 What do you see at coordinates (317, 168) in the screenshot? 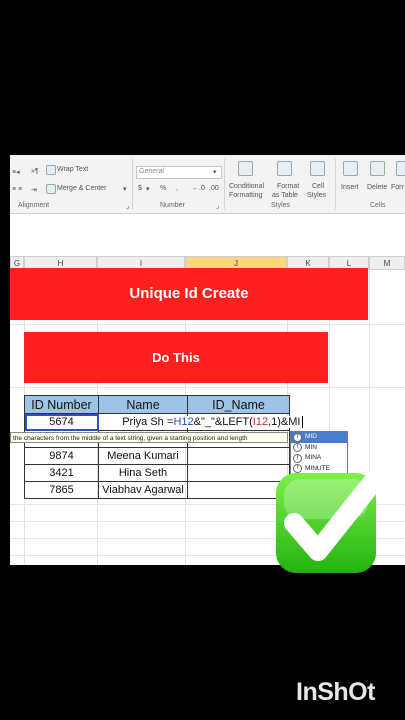
I see `cell-styles-icon` at bounding box center [317, 168].